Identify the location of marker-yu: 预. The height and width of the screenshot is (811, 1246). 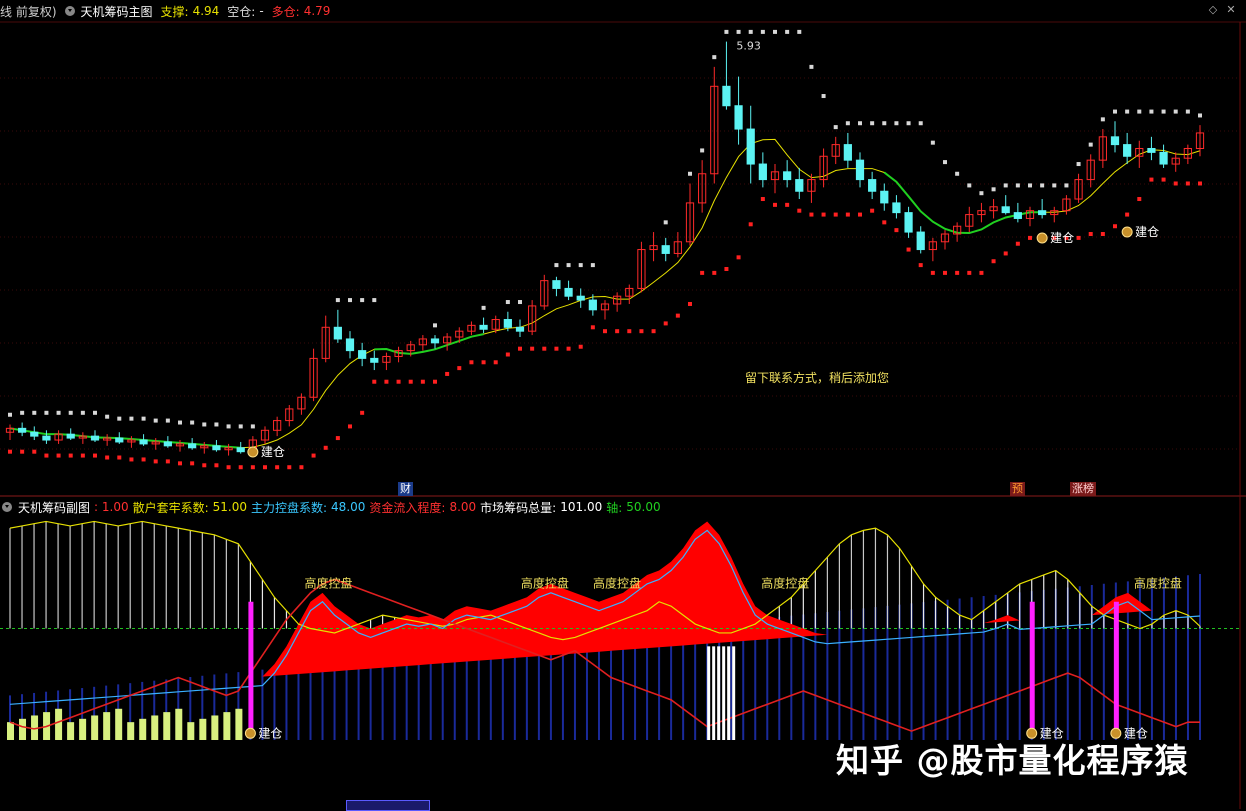
(1017, 489).